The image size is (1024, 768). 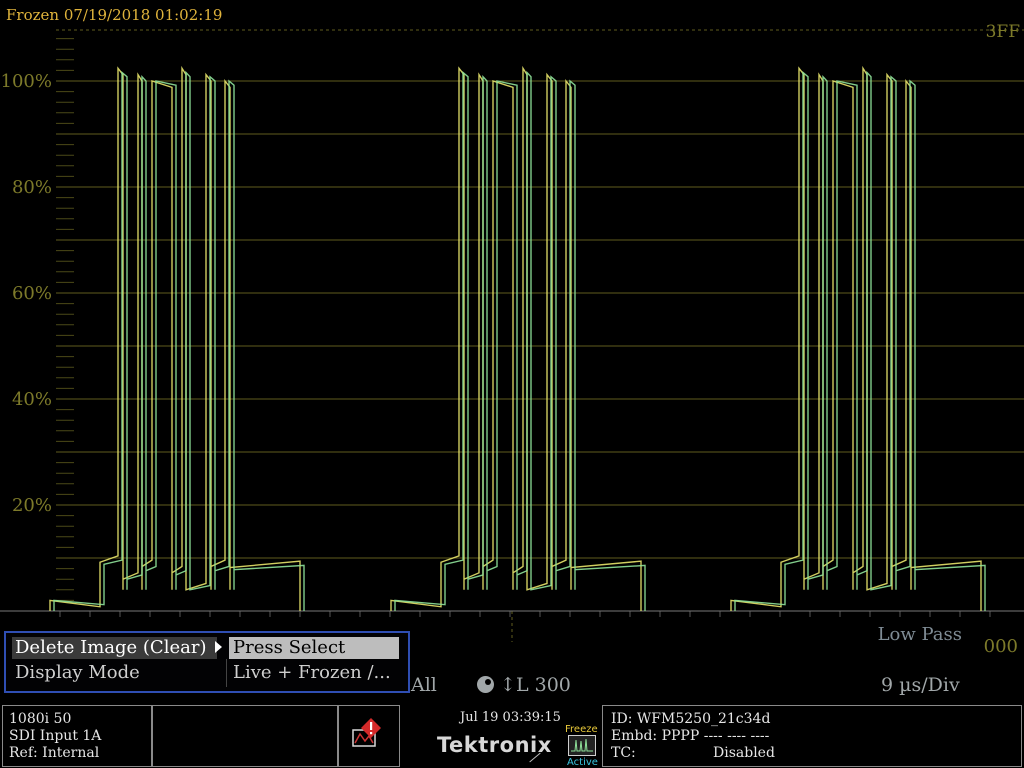 I want to click on alarm-panel, so click(x=369, y=736).